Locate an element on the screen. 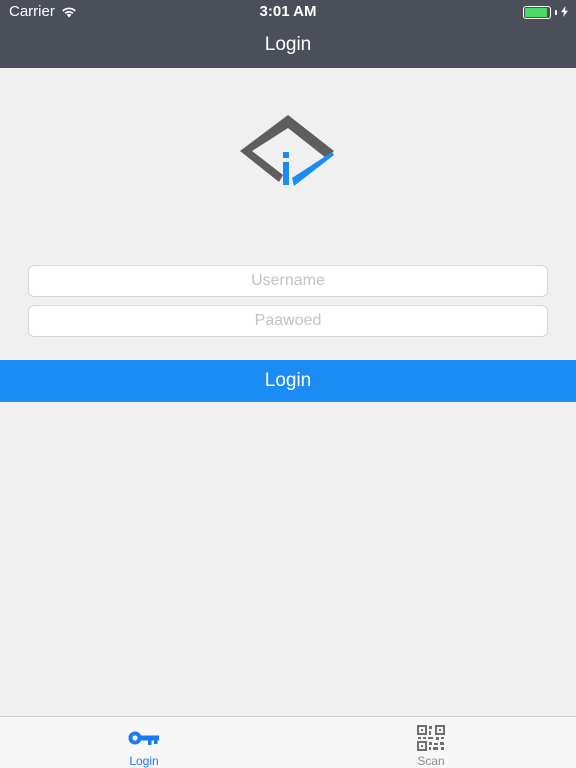  charging-bolt-icon is located at coordinates (564, 12).